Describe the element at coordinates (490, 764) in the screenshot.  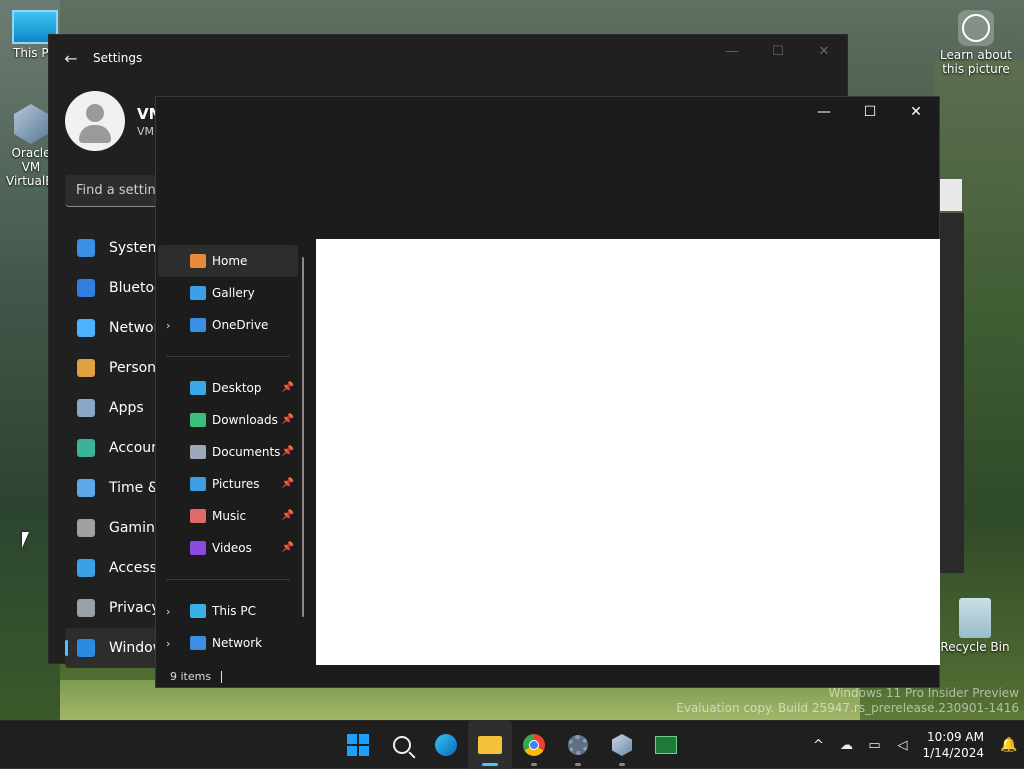
I see `running-indicator` at that location.